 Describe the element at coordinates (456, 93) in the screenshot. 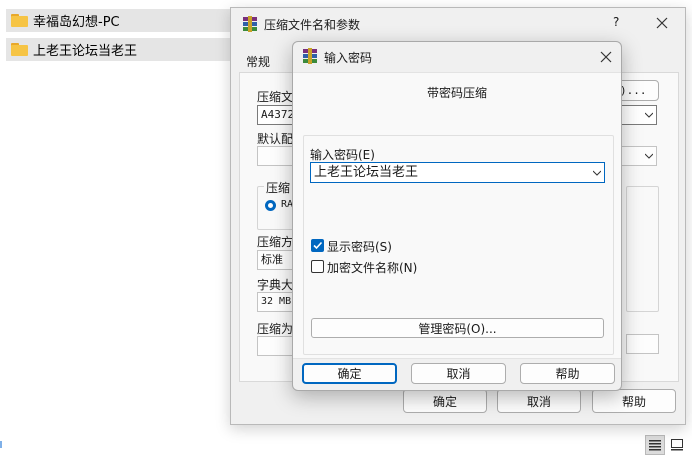

I see `dialog-subtitle: 带密码压缩` at that location.